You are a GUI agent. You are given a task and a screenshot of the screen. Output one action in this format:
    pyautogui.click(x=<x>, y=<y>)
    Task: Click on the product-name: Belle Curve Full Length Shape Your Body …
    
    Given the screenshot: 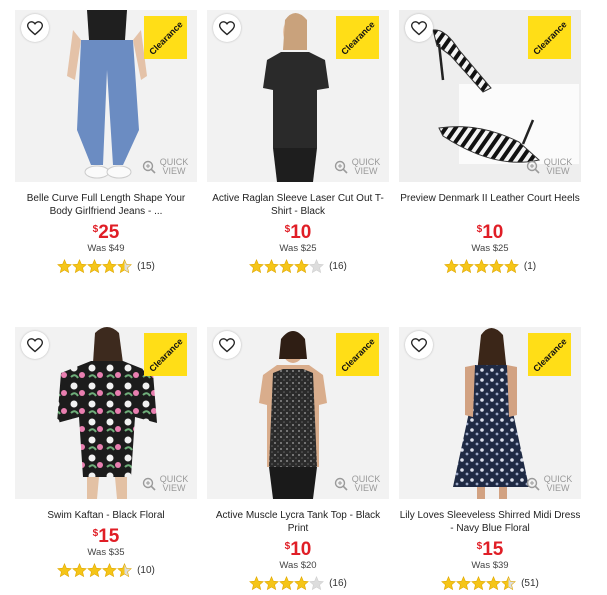 What is the action you would take?
    pyautogui.click(x=106, y=205)
    